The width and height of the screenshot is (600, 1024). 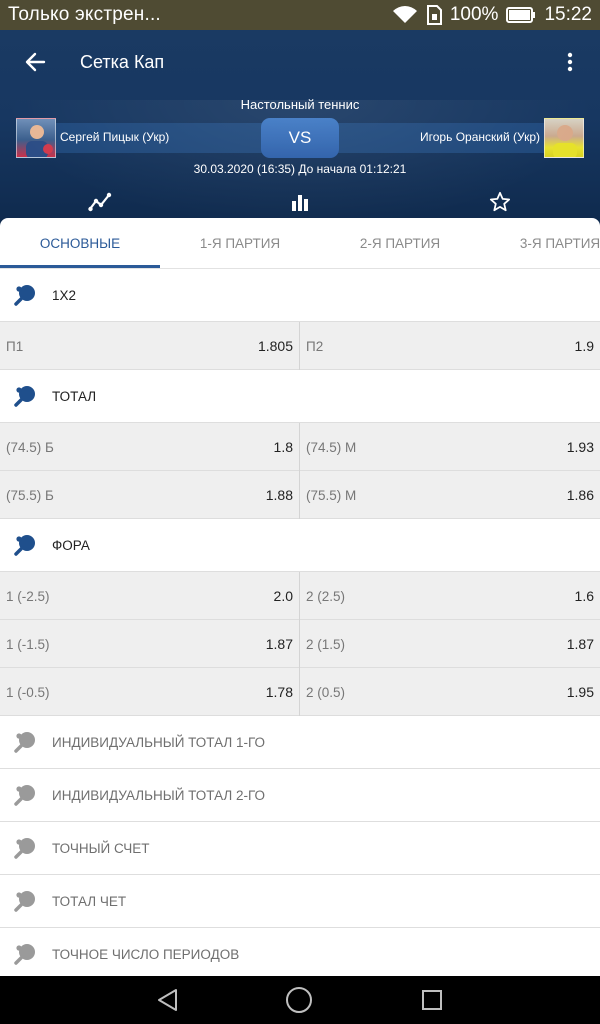 What do you see at coordinates (71, 545) in the screenshot?
I see `market-title: ФОРА` at bounding box center [71, 545].